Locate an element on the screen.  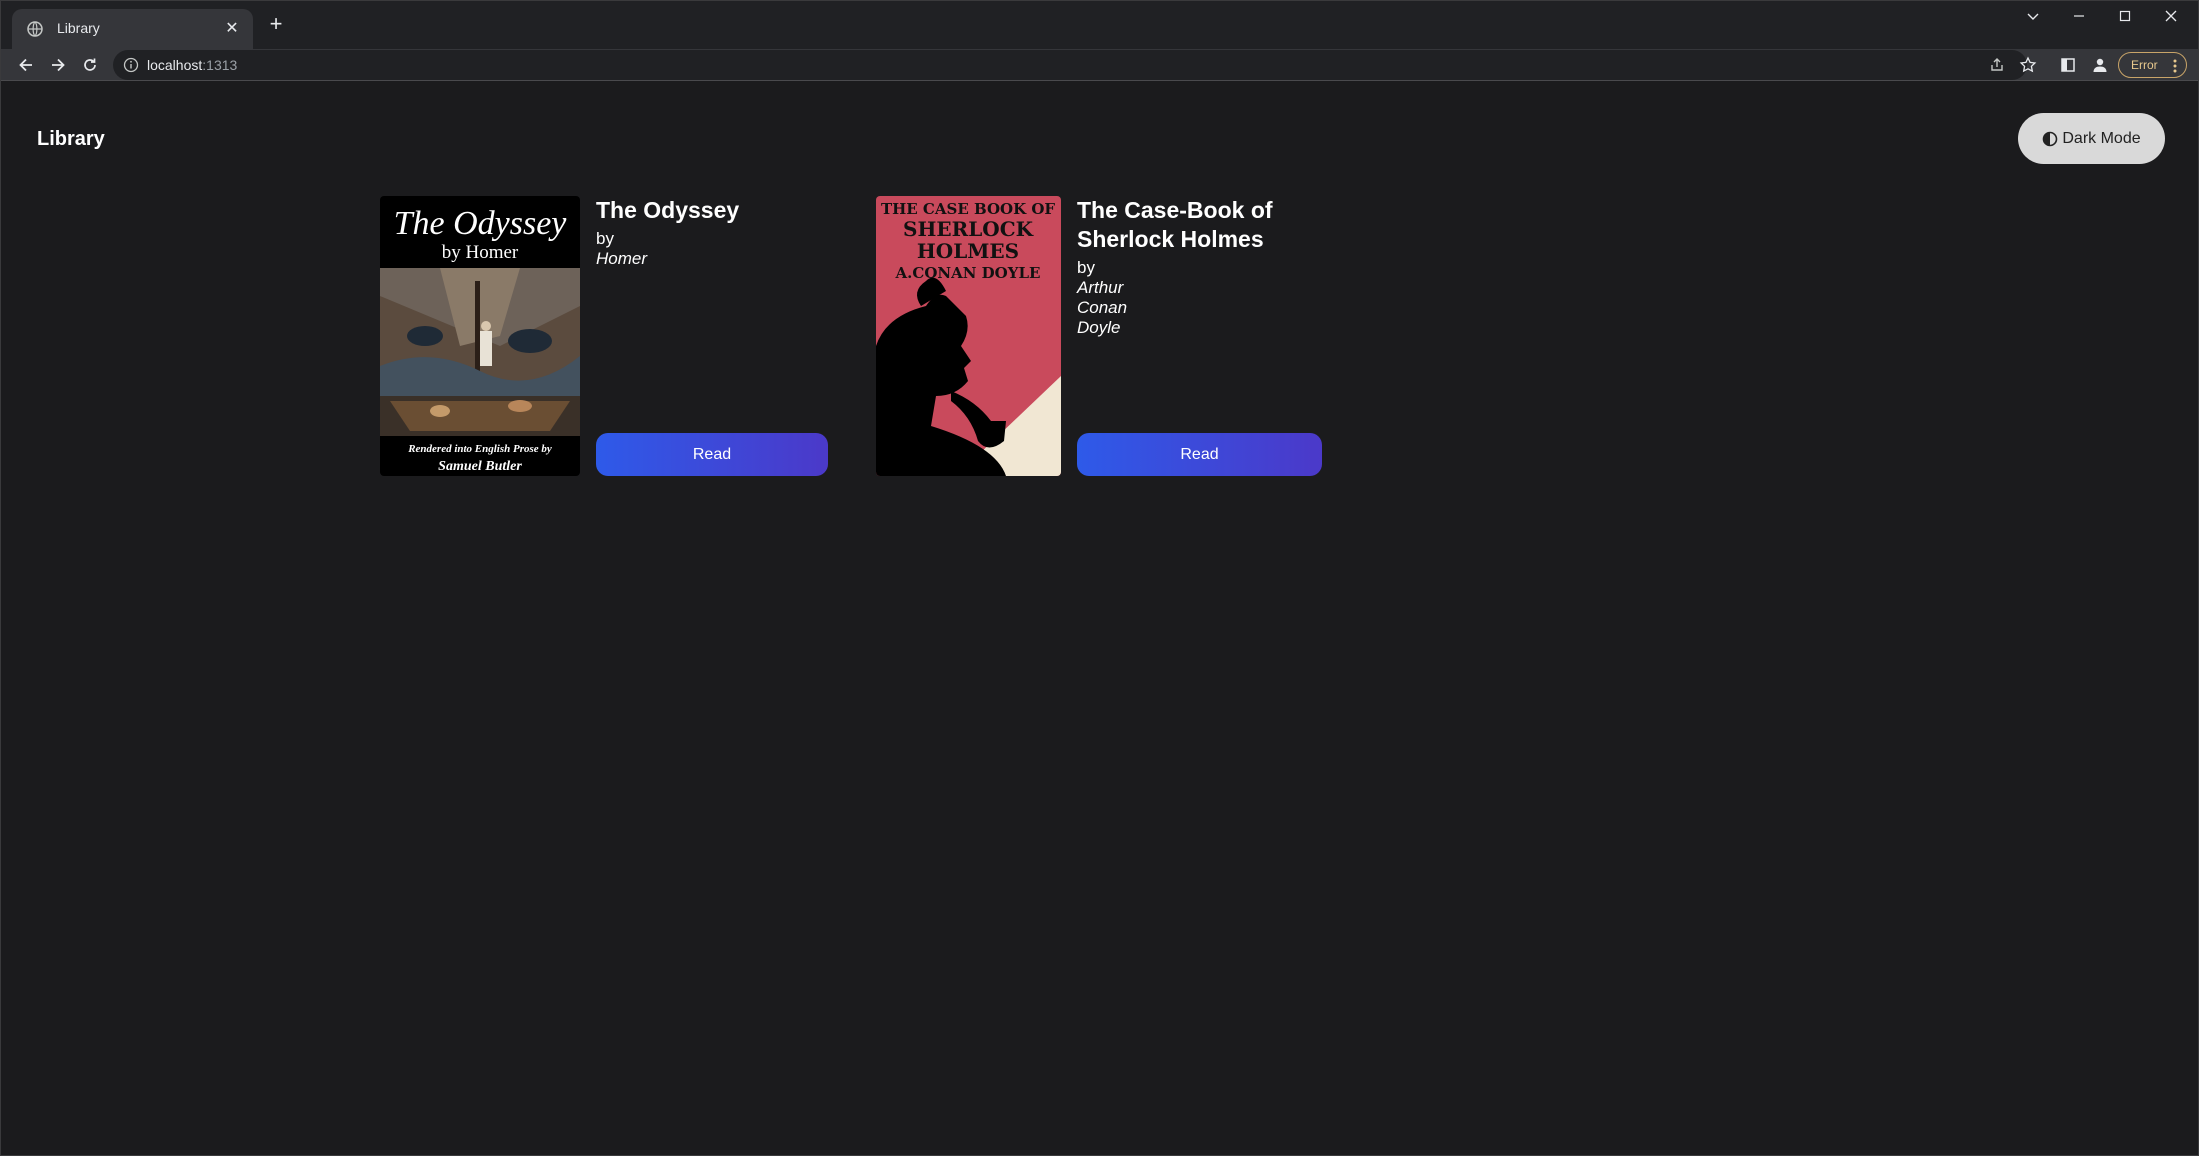
close-window-icon is located at coordinates (2171, 16).